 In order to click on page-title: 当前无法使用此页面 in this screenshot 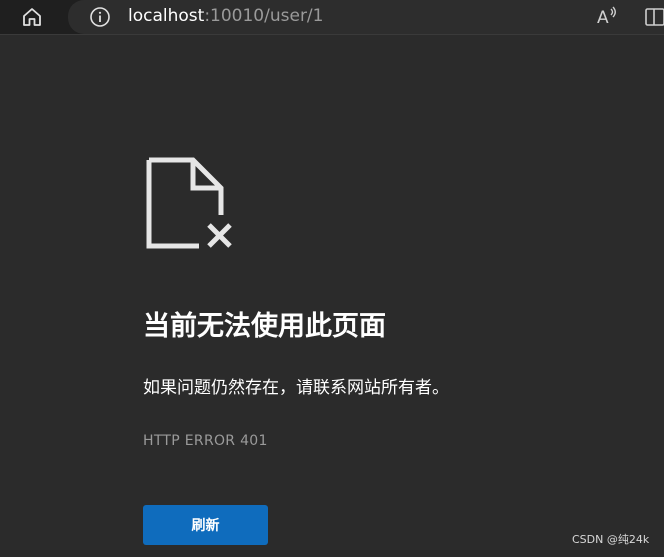, I will do `click(264, 326)`.